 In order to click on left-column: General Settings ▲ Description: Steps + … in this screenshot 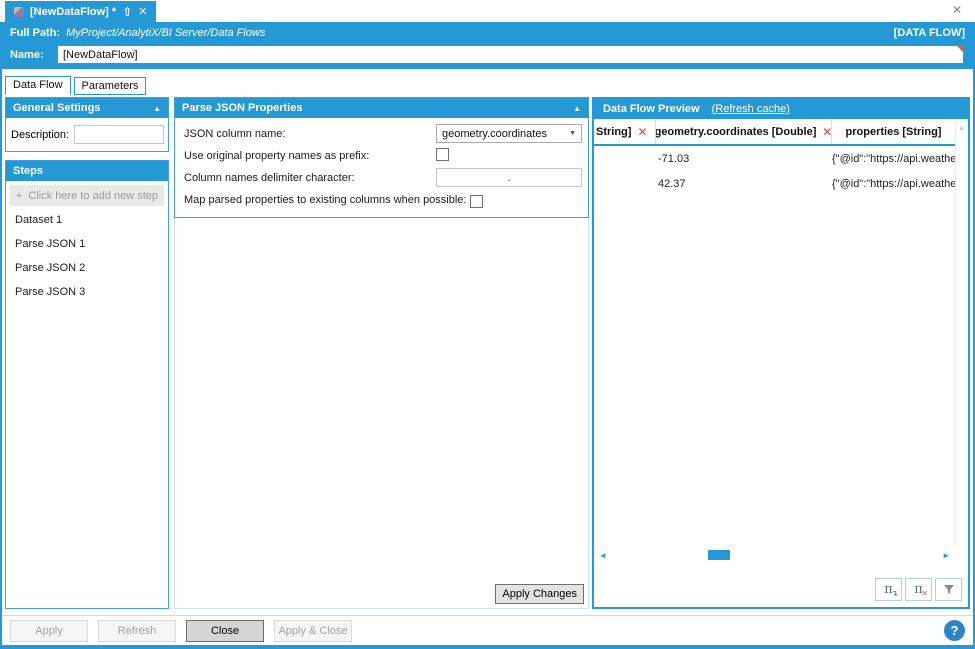, I will do `click(87, 353)`.